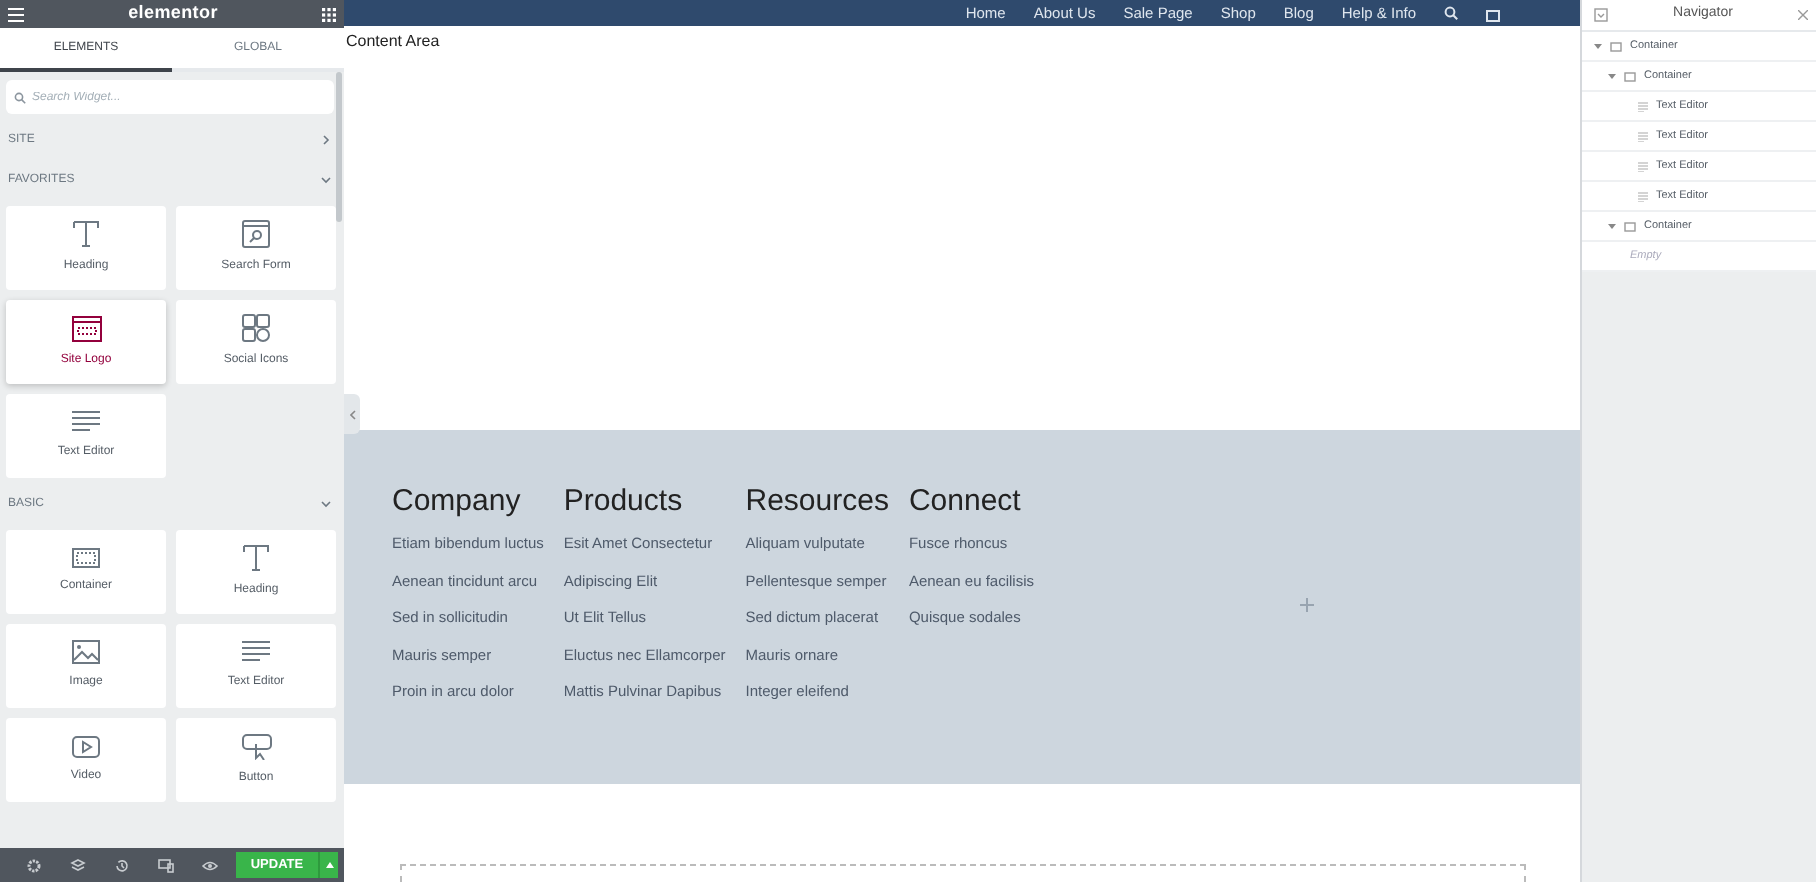 The image size is (1816, 882). Describe the element at coordinates (457, 502) in the screenshot. I see `footer-heading: Company` at that location.